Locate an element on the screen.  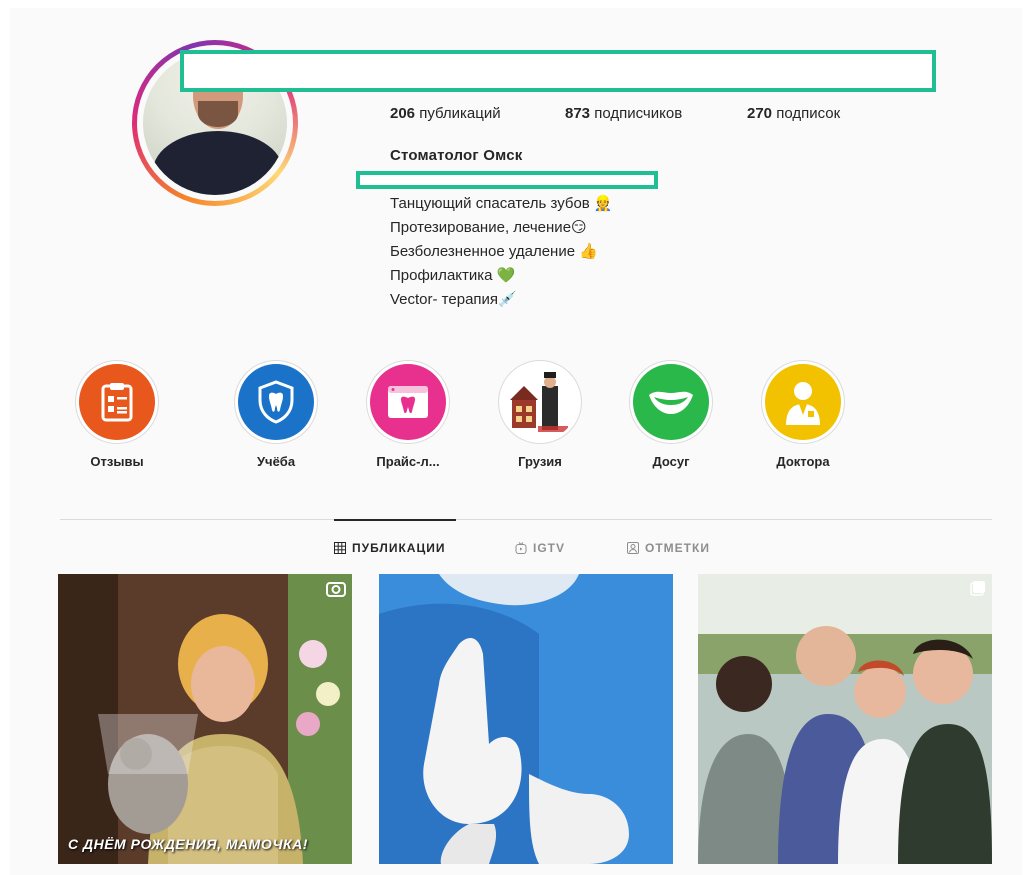
igtv-icon is located at coordinates (521, 548).